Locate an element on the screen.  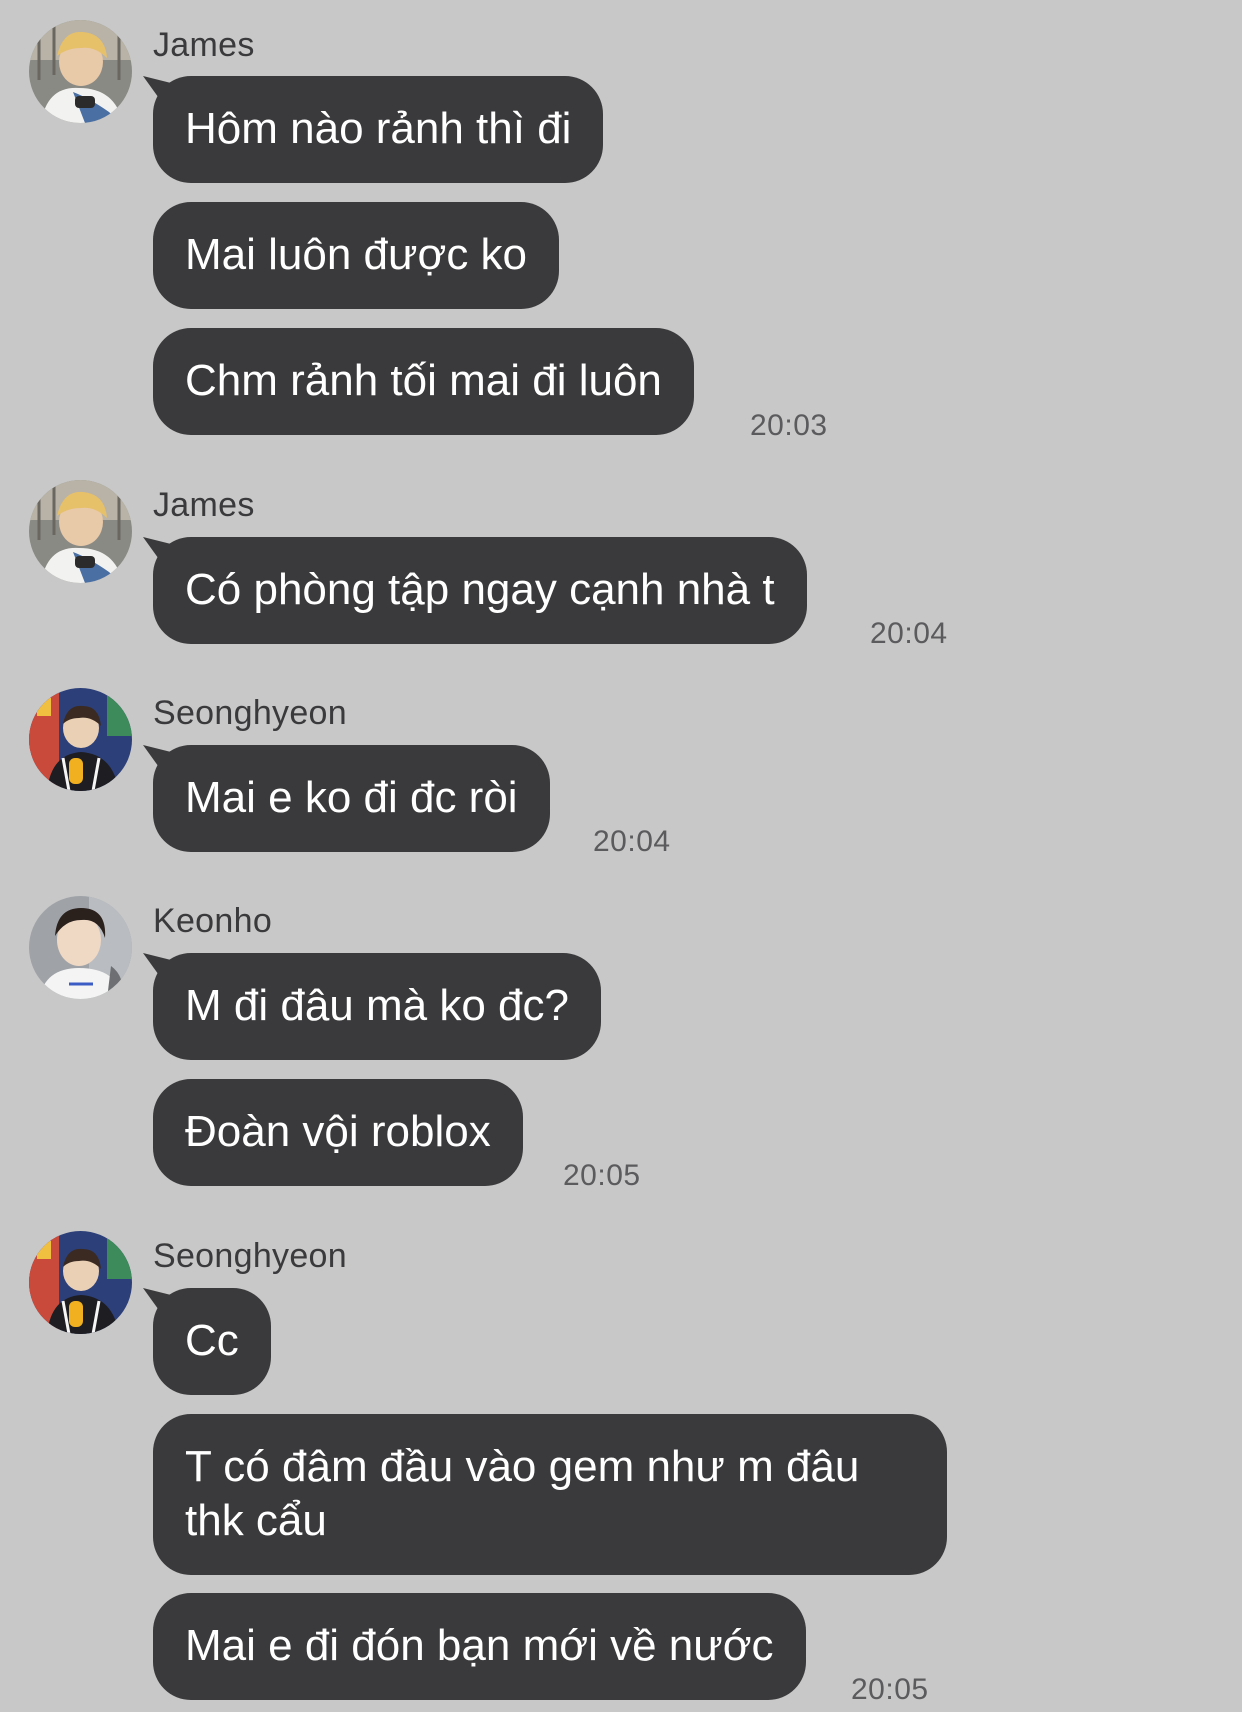
message-bubble: M đi đâu mà ko đc? is located at coordinates (377, 1006).